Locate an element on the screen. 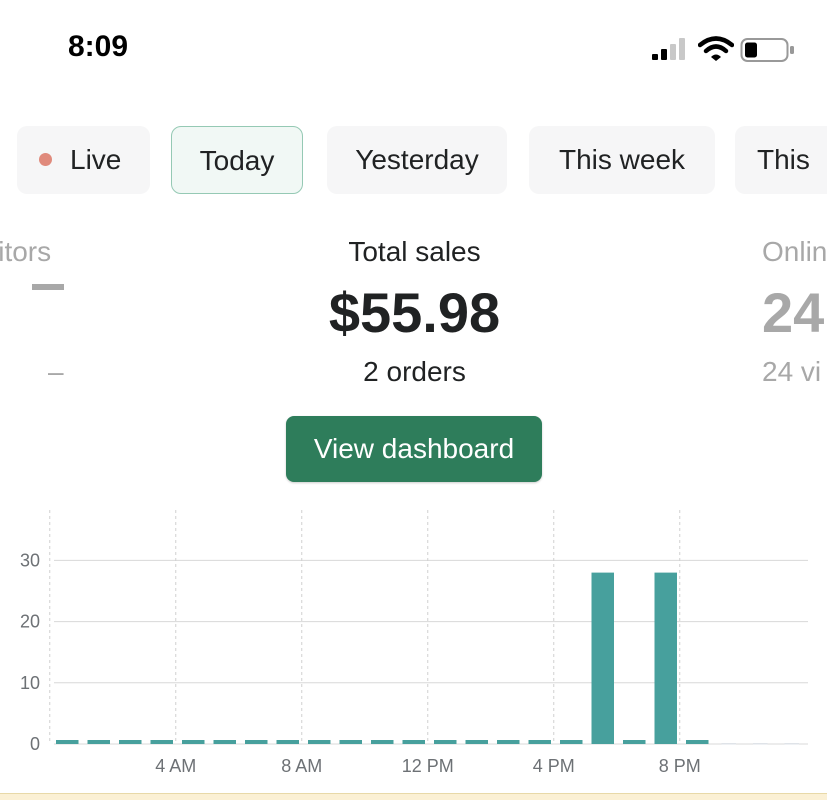  metric-value: 24 is located at coordinates (793, 312).